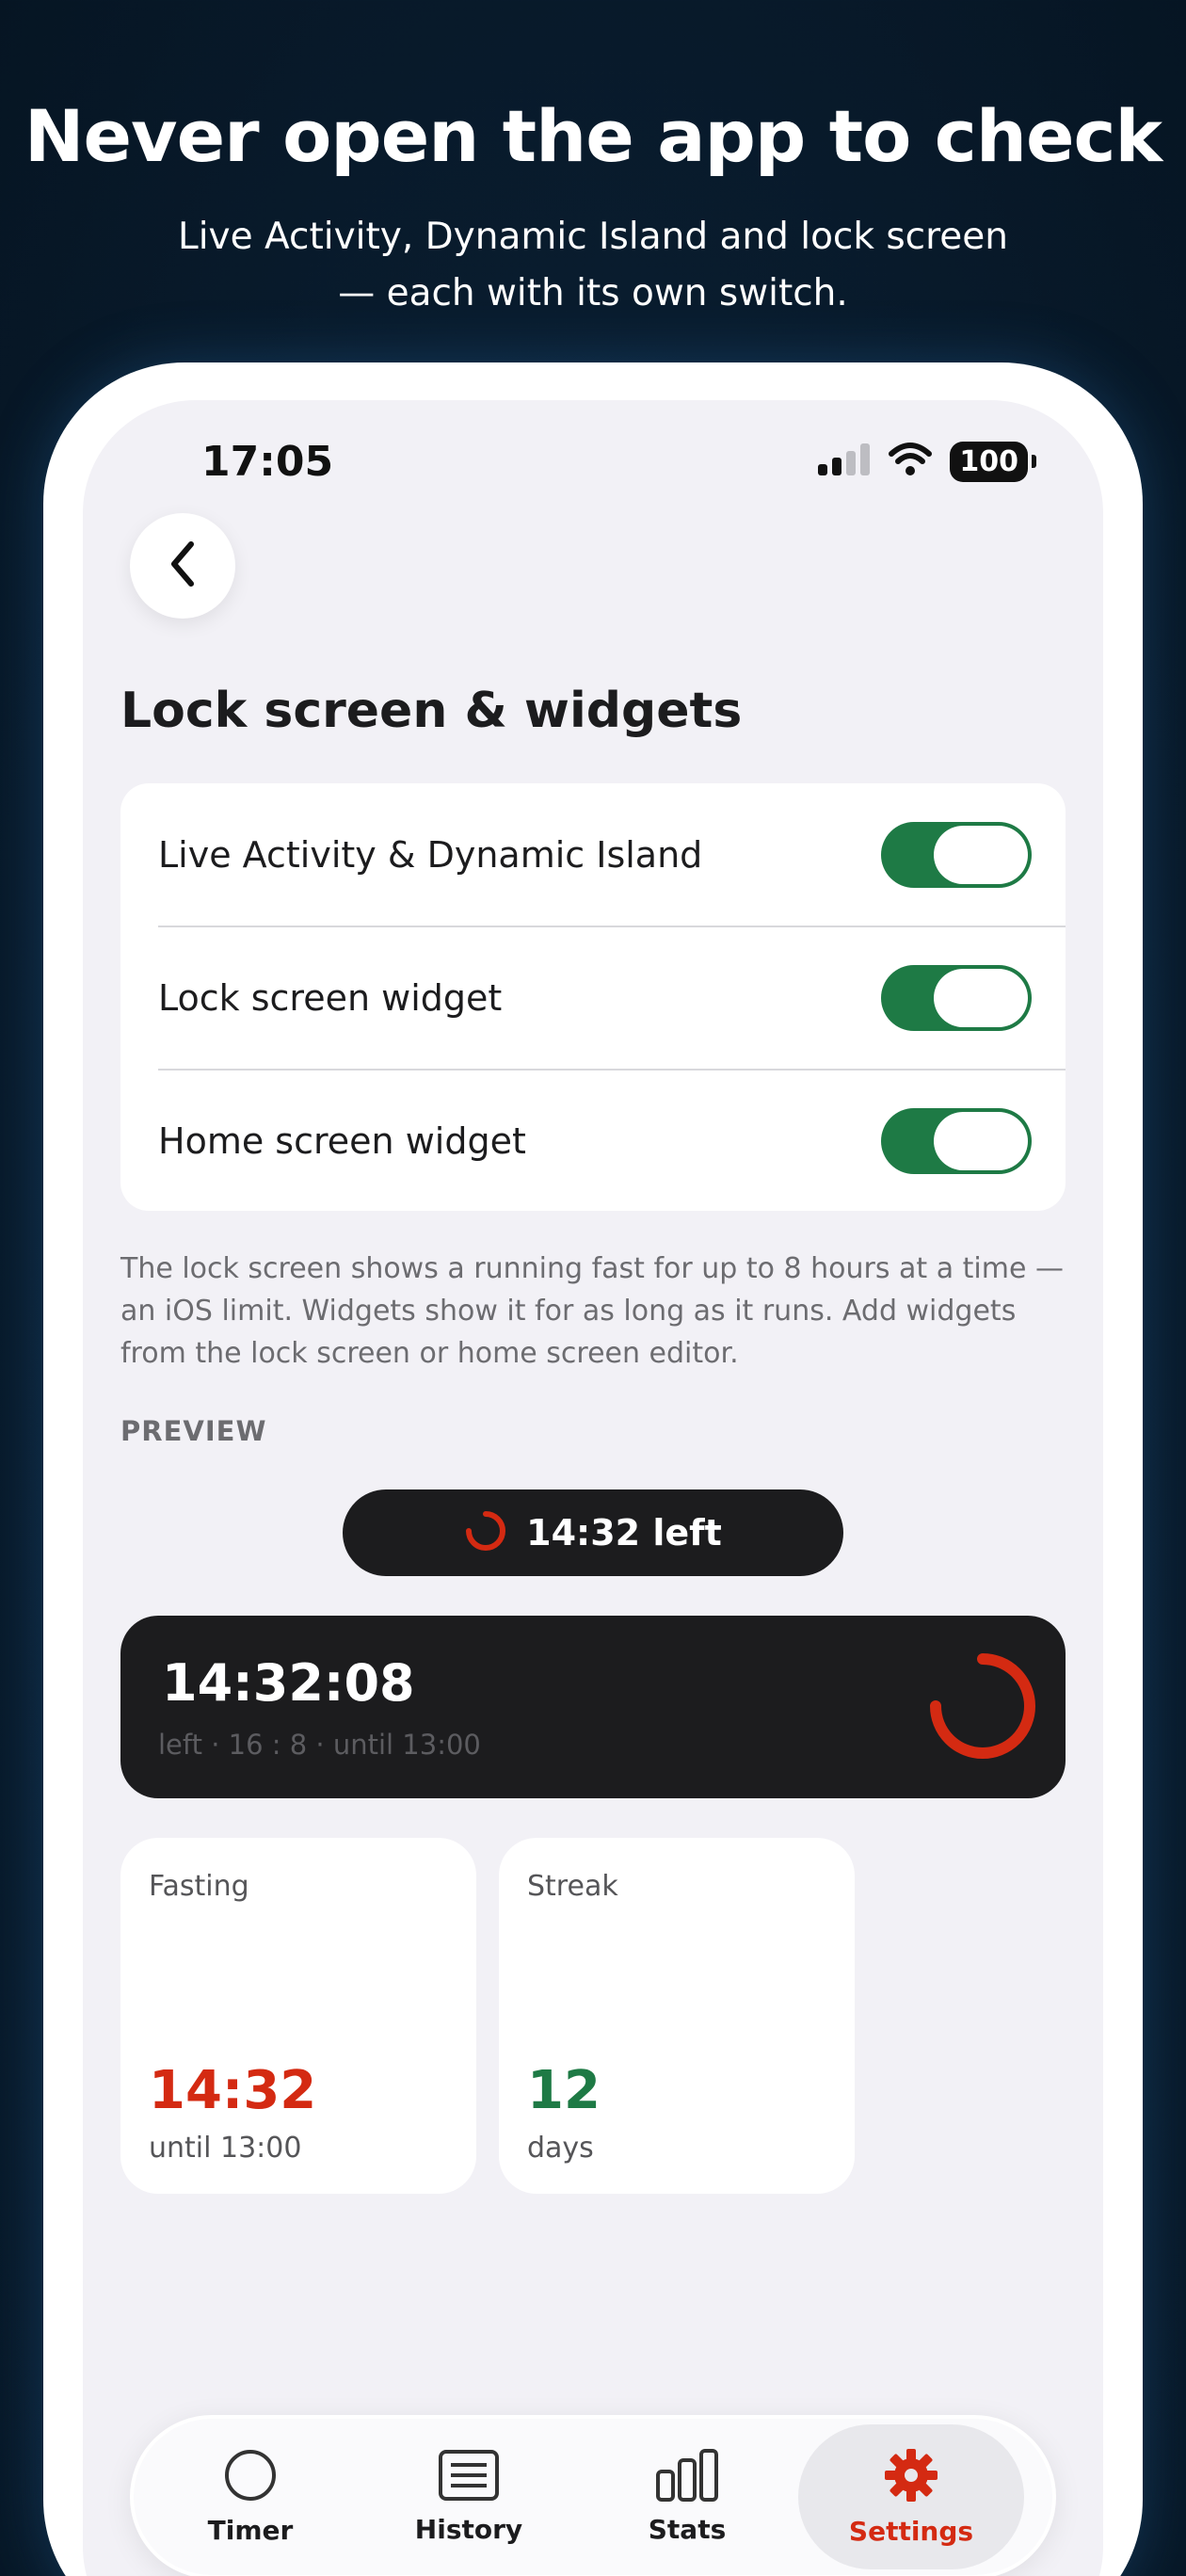 The height and width of the screenshot is (2576, 1186). I want to click on tab-label: History, so click(468, 2529).